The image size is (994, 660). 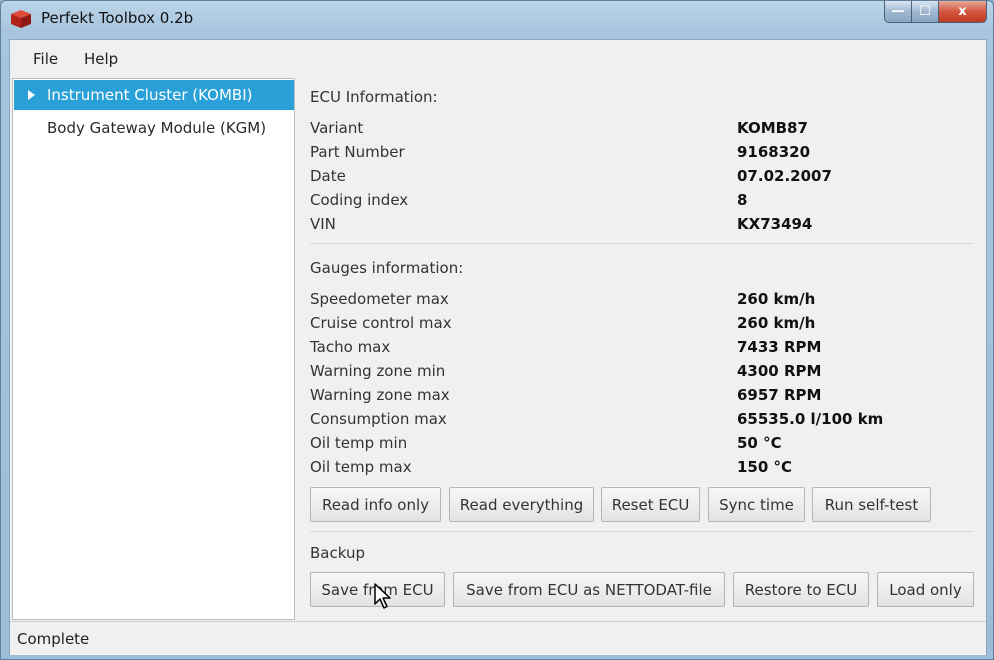 I want to click on reset-ecu-button: Reset ECU, so click(x=650, y=504).